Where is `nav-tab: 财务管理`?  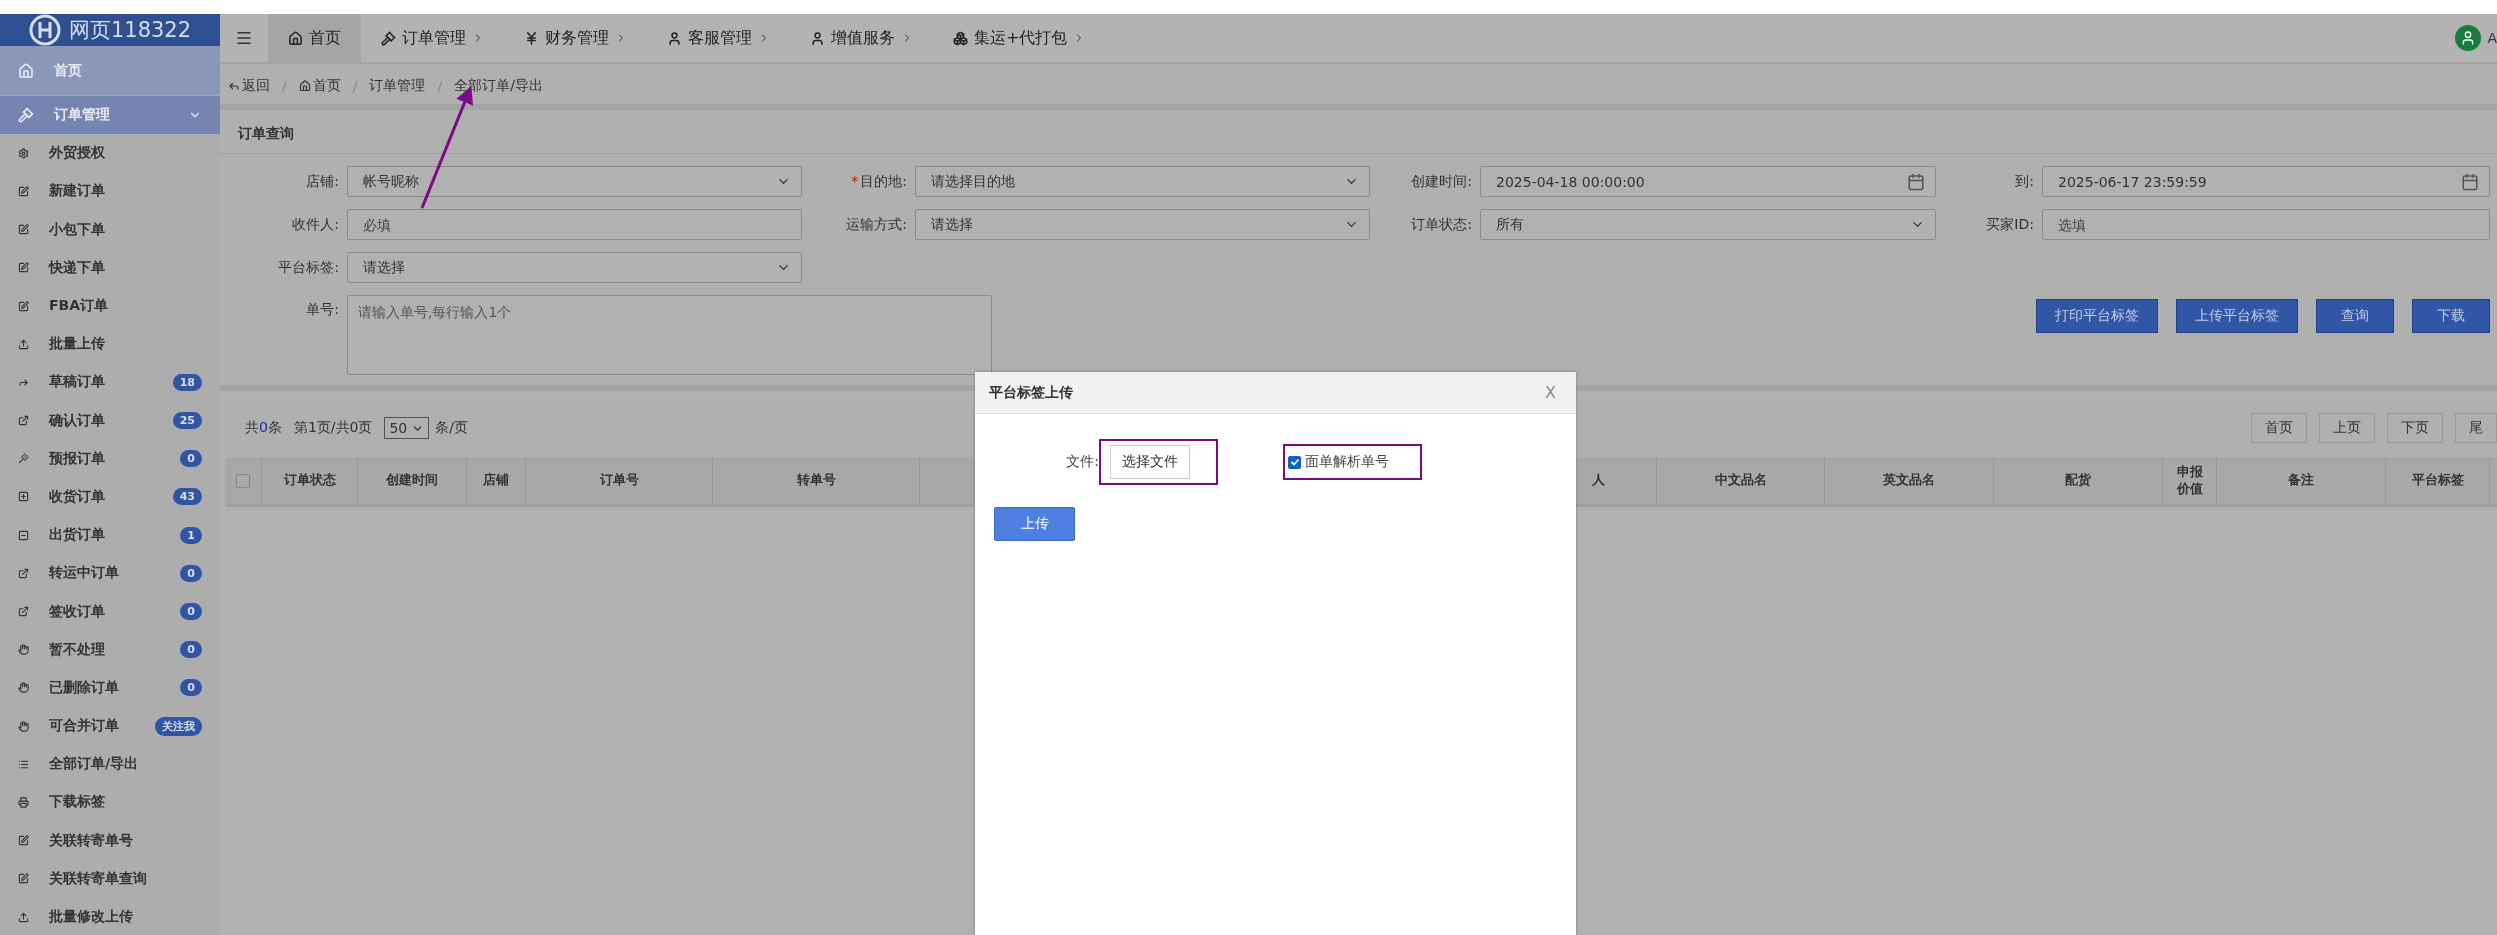 nav-tab: 财务管理 is located at coordinates (575, 38).